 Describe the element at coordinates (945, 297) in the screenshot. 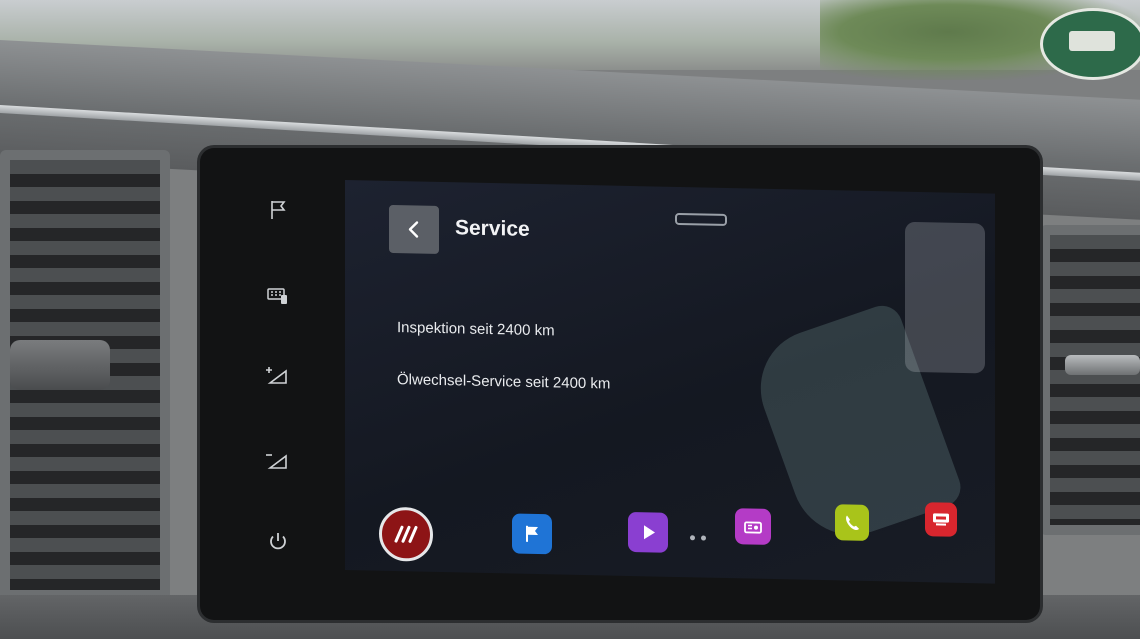

I see `screen-reflection-window` at that location.